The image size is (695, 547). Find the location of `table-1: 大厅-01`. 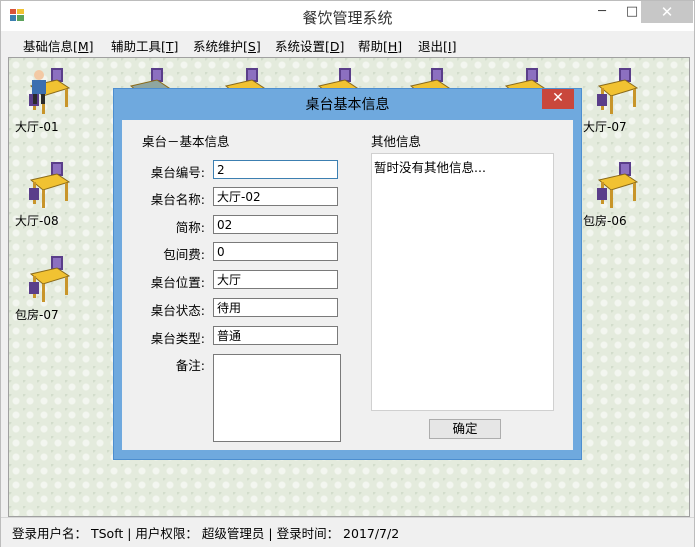

table-1: 大厅-01 is located at coordinates (47, 100).